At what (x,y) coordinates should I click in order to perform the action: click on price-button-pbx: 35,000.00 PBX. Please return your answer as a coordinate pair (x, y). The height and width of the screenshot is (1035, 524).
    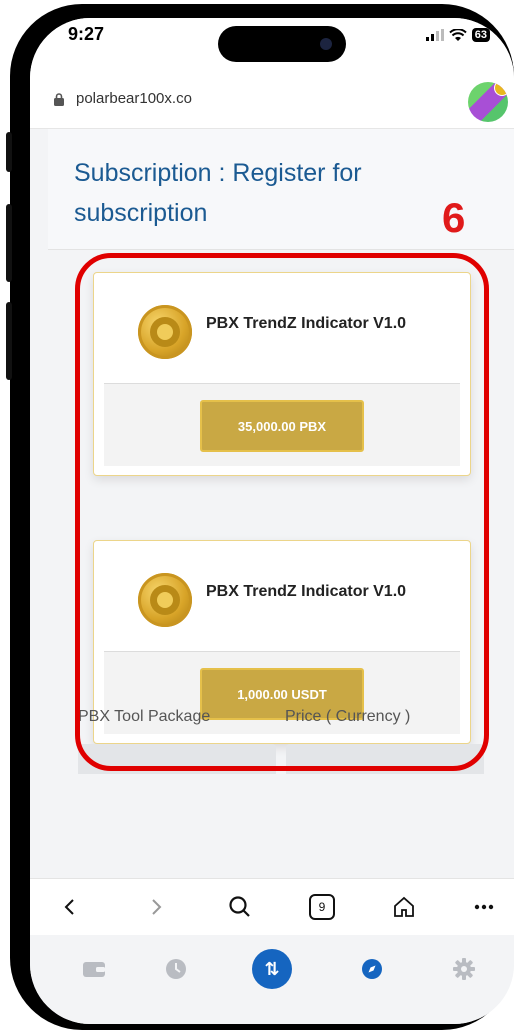
    Looking at the image, I should click on (282, 426).